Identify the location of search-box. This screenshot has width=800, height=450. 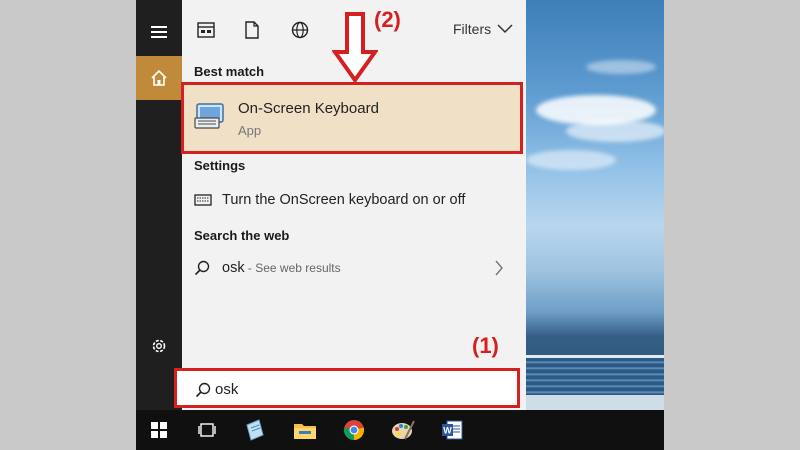
(347, 388).